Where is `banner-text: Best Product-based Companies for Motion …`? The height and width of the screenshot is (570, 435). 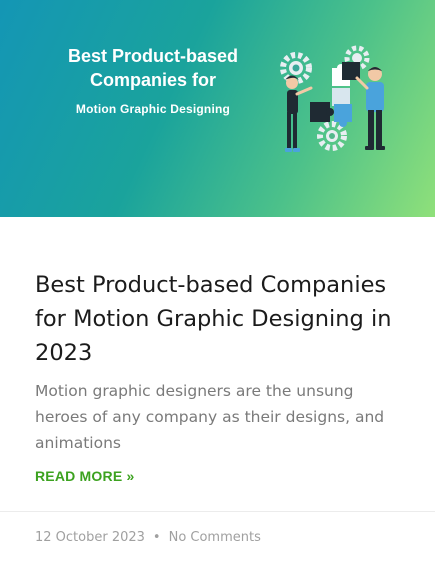
banner-text: Best Product-based Companies for Motion … is located at coordinates (153, 80).